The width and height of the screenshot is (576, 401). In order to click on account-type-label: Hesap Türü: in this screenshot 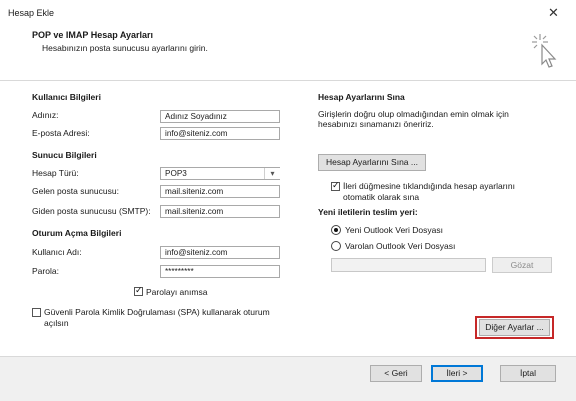, I will do `click(55, 173)`.